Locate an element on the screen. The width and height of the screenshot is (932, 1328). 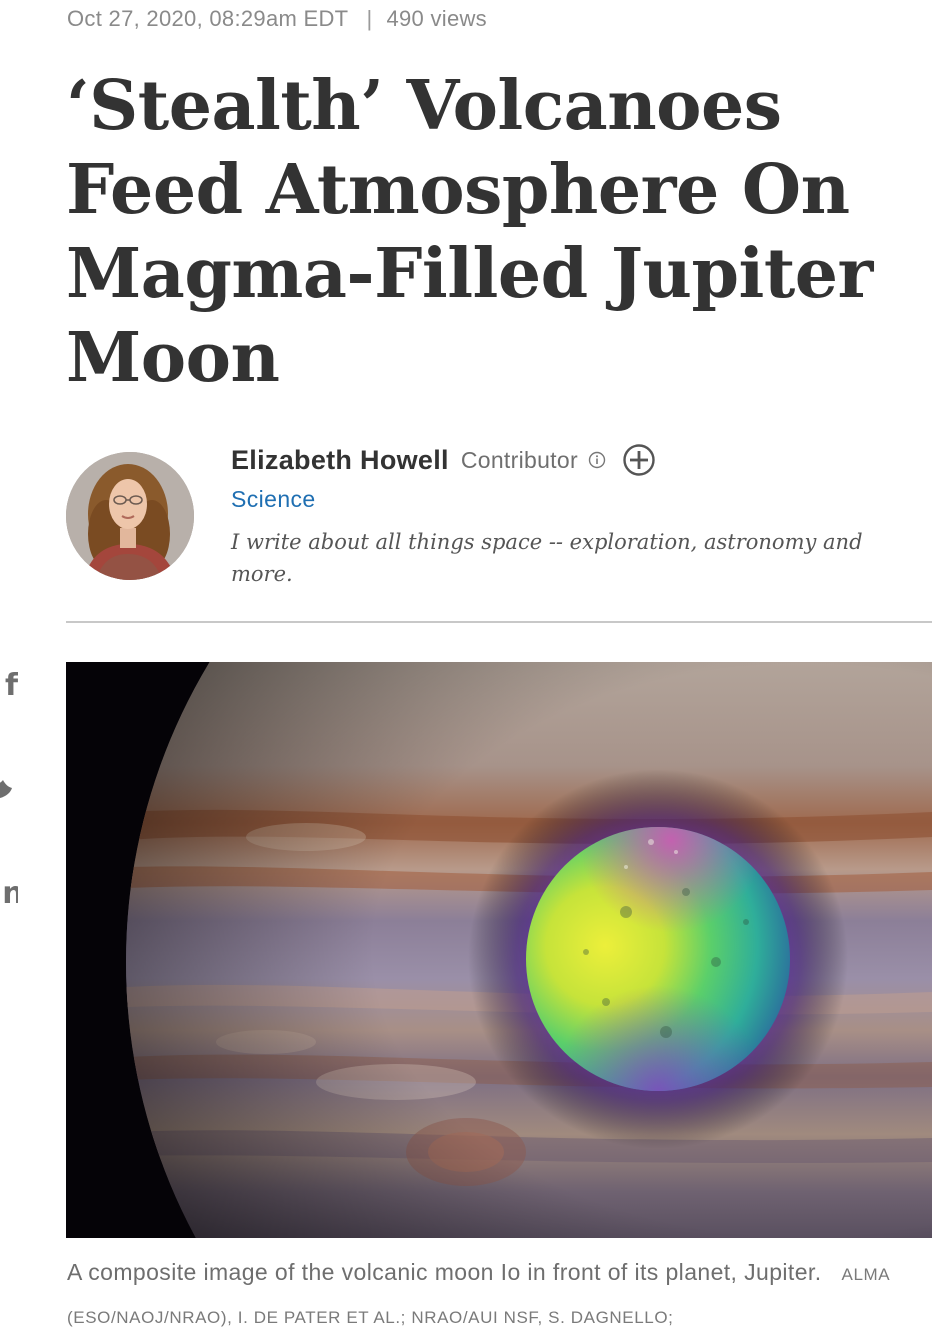
info-icon is located at coordinates (597, 460).